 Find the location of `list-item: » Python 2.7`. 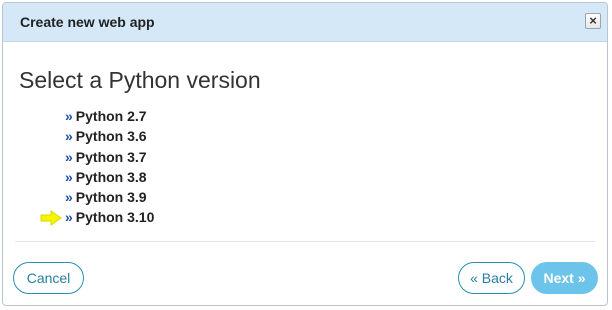

list-item: » Python 2.7 is located at coordinates (109, 116).